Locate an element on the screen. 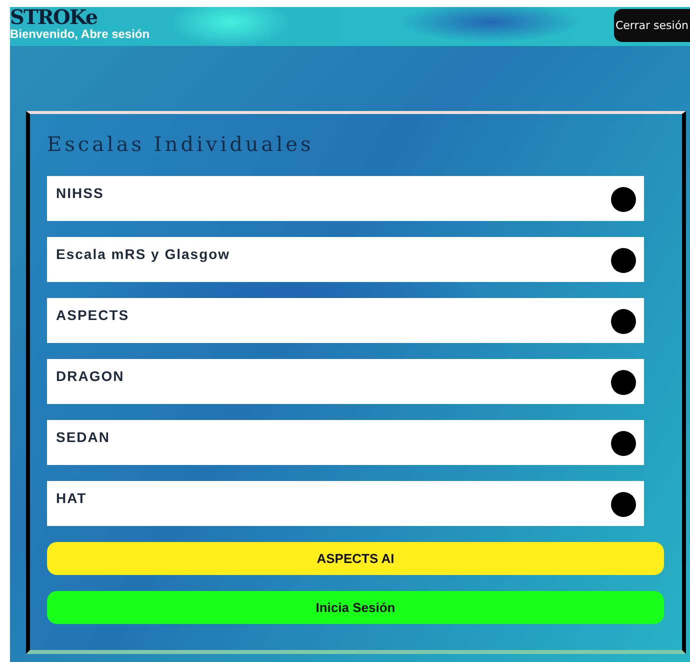  panel-title: Escalas Individuales is located at coordinates (181, 144).